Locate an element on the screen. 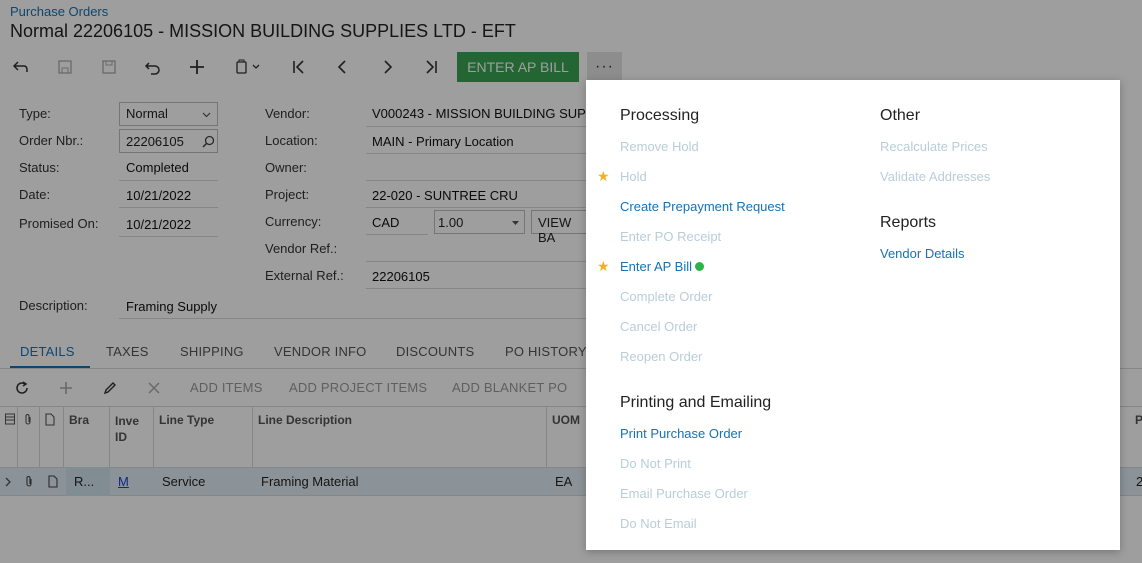  menu-print-purchase-order: Print Purchase Order is located at coordinates (681, 433).